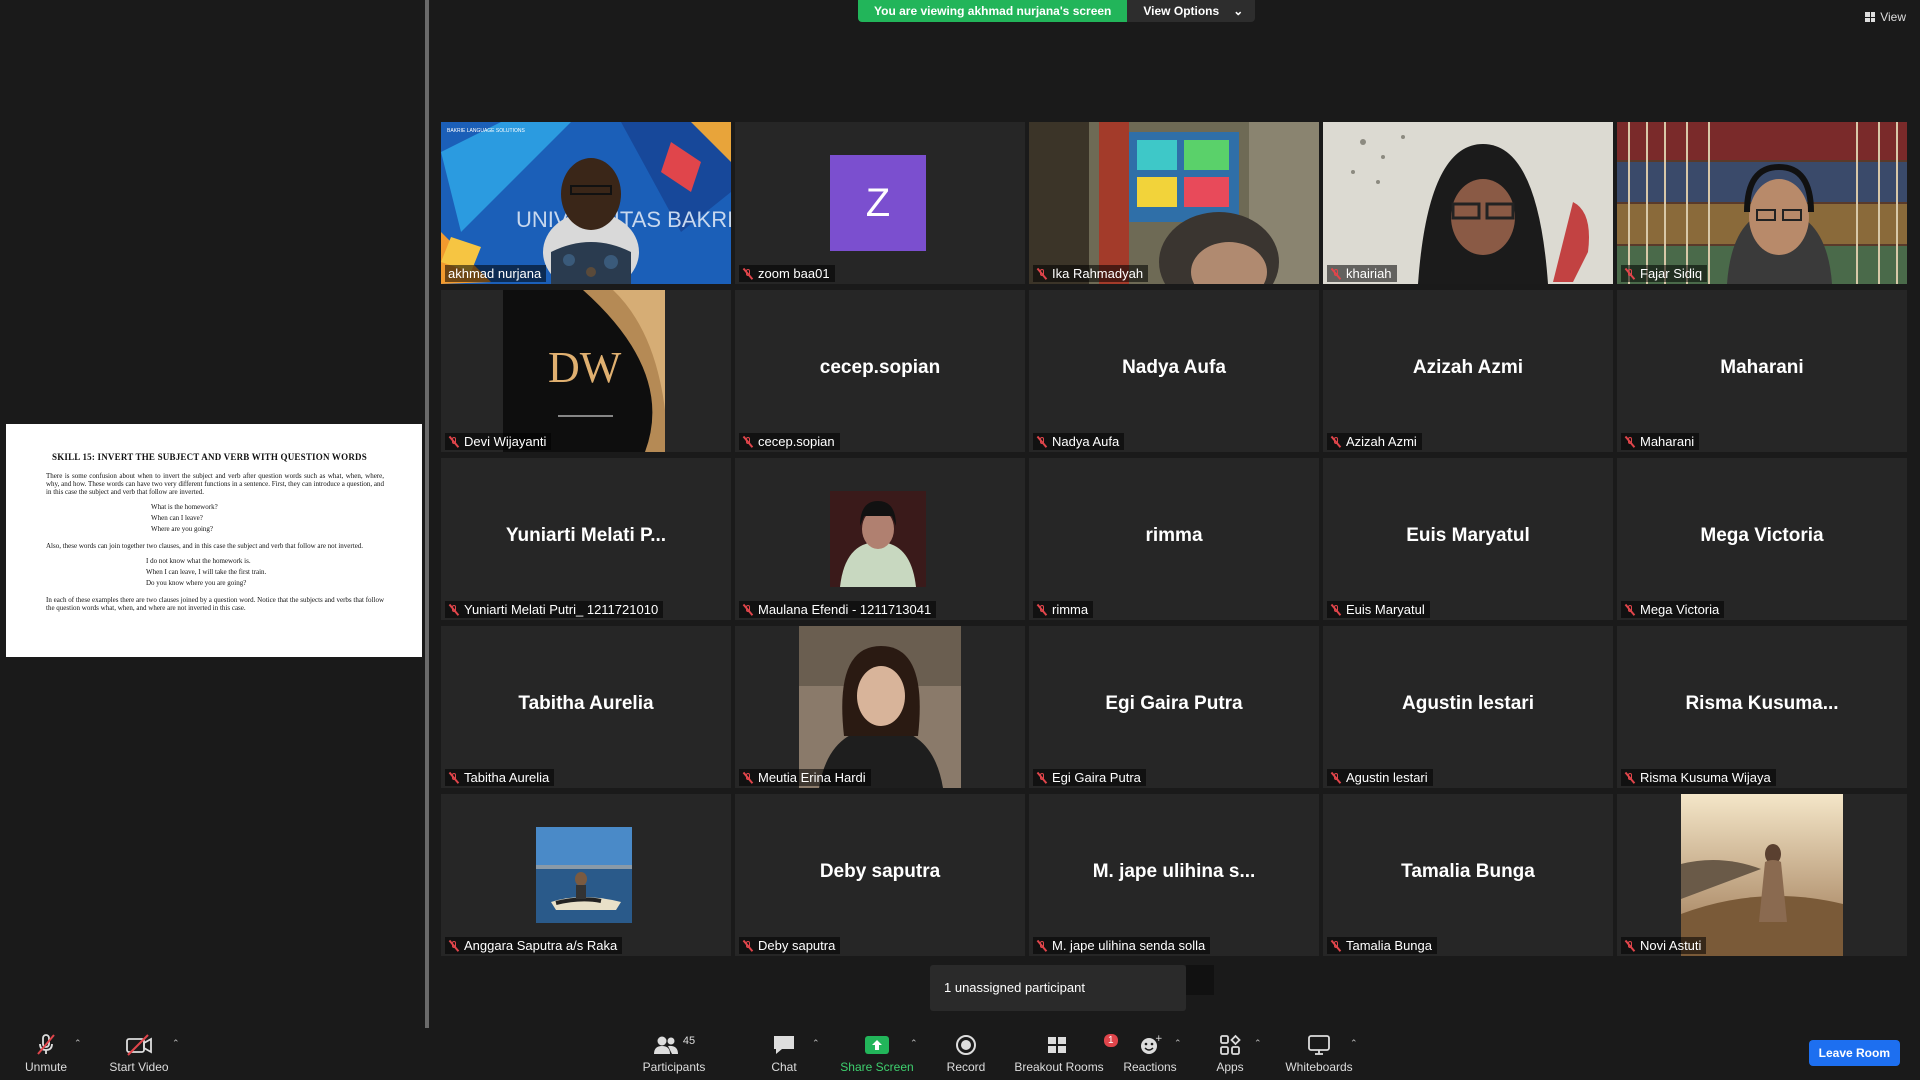  I want to click on view-options-label: View Options, so click(1181, 11).